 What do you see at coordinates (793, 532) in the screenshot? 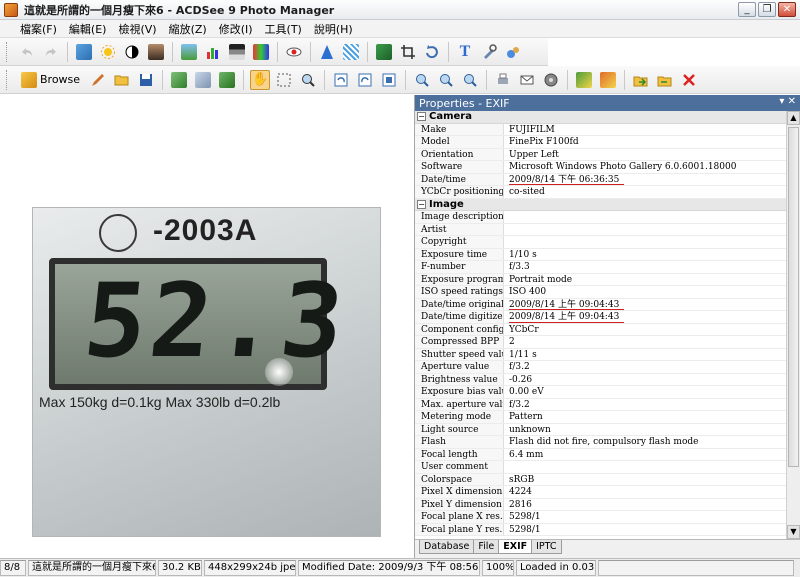
I see `scroll-down-icon: ▼` at bounding box center [793, 532].